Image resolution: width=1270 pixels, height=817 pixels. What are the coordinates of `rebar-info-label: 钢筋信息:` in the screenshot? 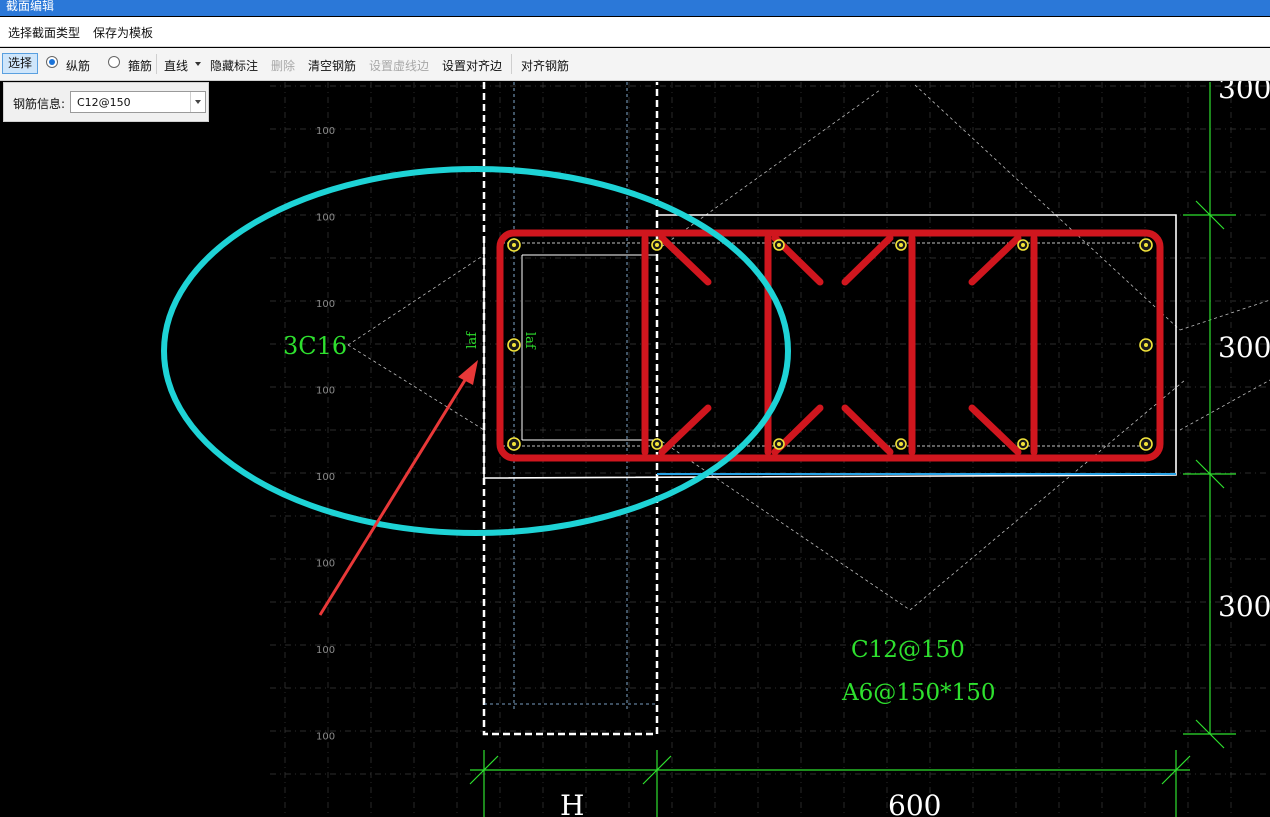 It's located at (39, 104).